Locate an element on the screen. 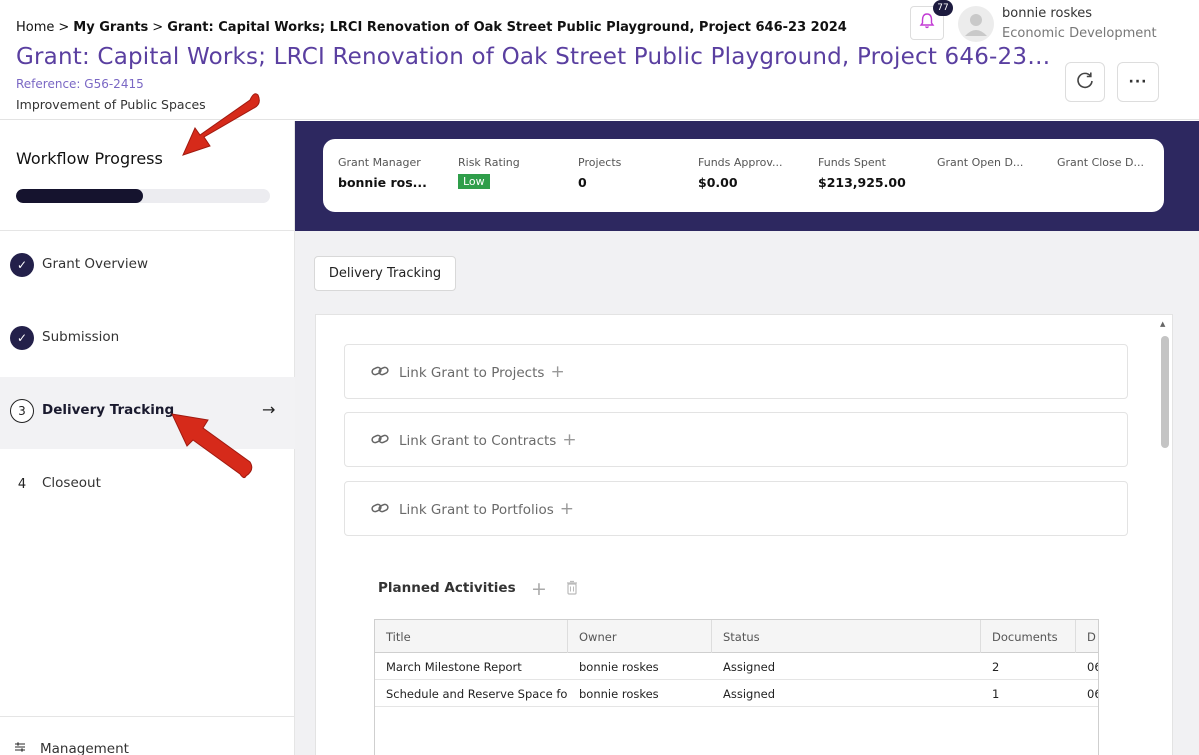 Image resolution: width=1199 pixels, height=755 pixels. annotation-arrows is located at coordinates (215, 286).